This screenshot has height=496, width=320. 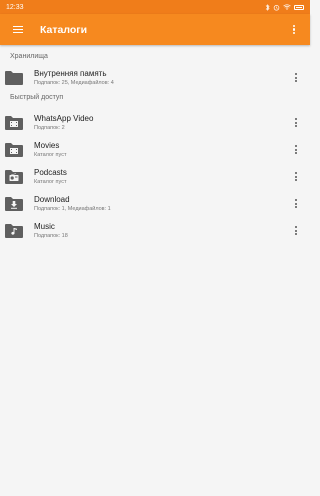 I want to click on menu-button, so click(x=18, y=29).